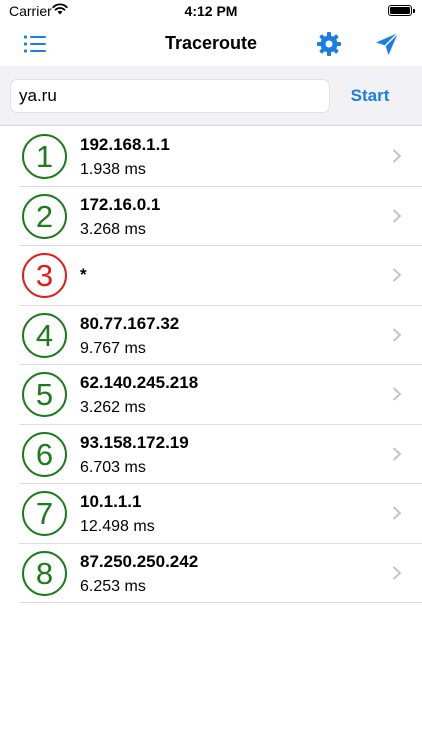 The width and height of the screenshot is (422, 750). I want to click on hop-number-badge: 3, so click(44, 275).